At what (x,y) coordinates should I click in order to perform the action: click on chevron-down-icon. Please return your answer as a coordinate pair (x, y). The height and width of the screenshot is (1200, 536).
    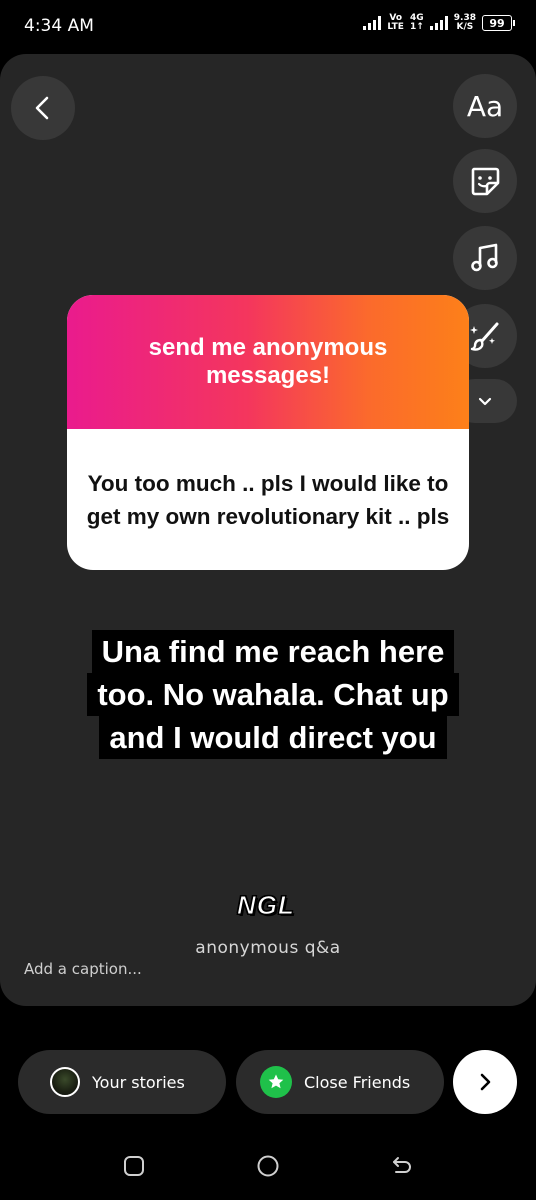
    Looking at the image, I should click on (485, 401).